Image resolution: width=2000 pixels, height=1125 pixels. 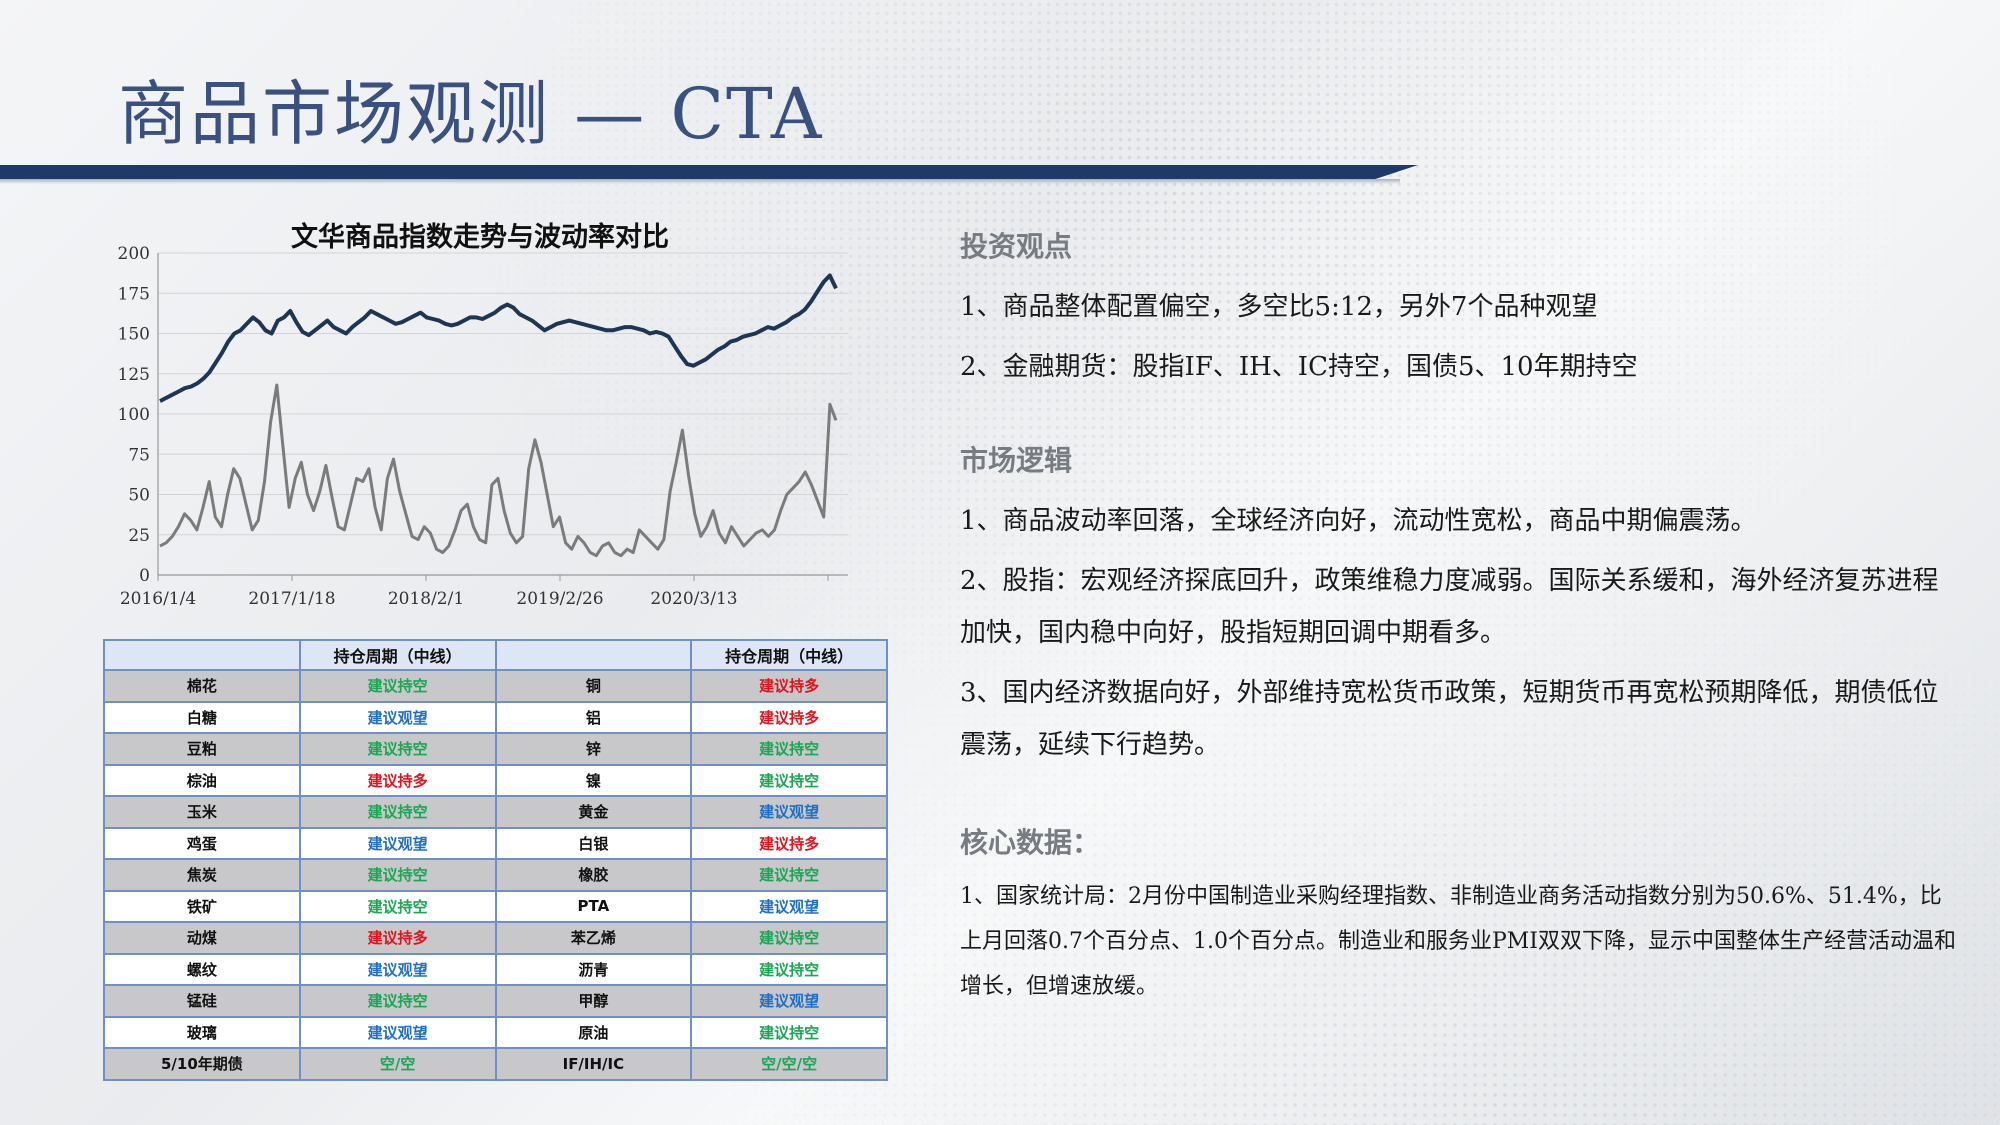 What do you see at coordinates (397, 1064) in the screenshot?
I see `position-signal: 空/空` at bounding box center [397, 1064].